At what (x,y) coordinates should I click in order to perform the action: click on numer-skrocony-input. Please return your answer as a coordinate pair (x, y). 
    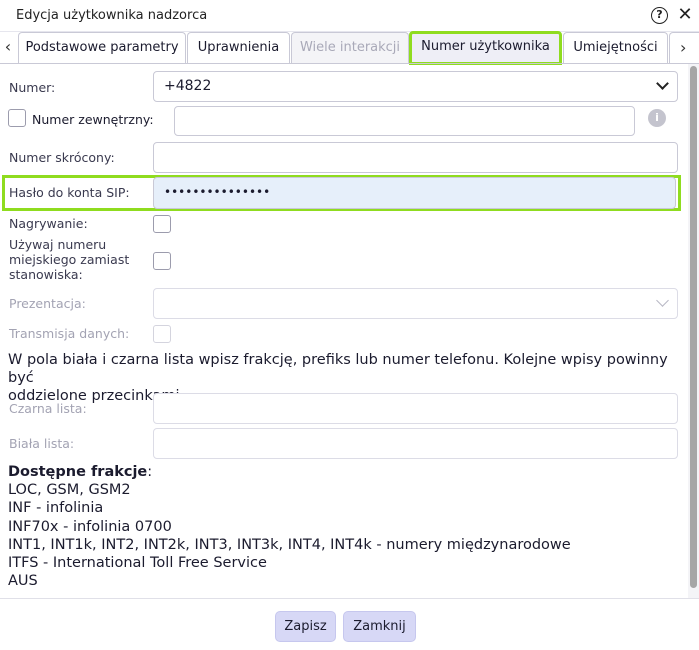
    Looking at the image, I should click on (415, 157).